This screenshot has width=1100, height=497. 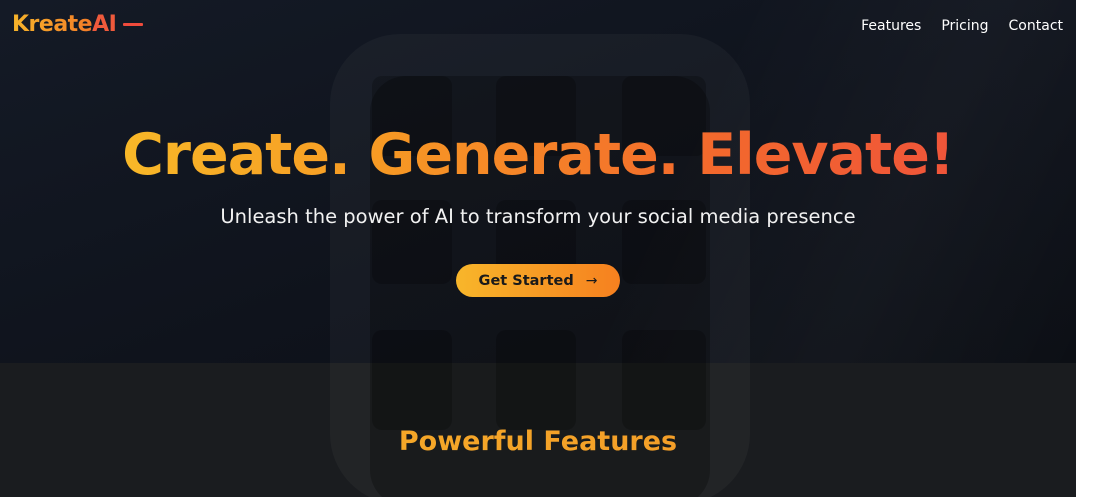 I want to click on nav-item-features: Features, so click(x=891, y=26).